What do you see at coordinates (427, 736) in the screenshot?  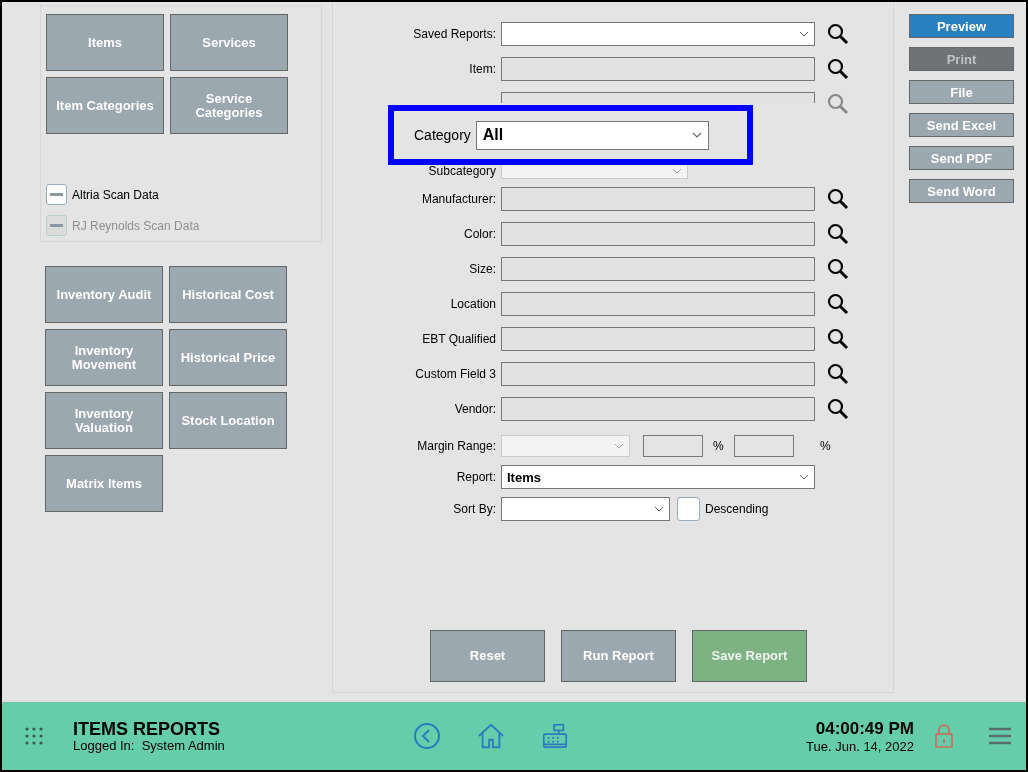 I see `back-icon` at bounding box center [427, 736].